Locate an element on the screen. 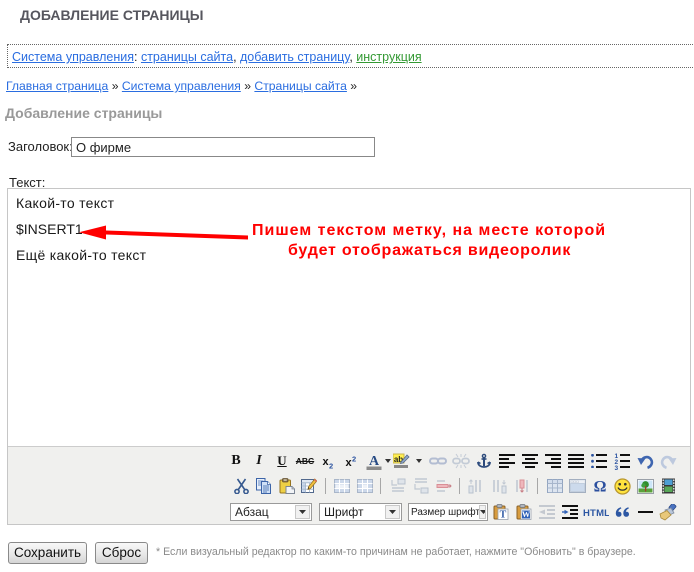  svg-text: W is located at coordinates (526, 514).